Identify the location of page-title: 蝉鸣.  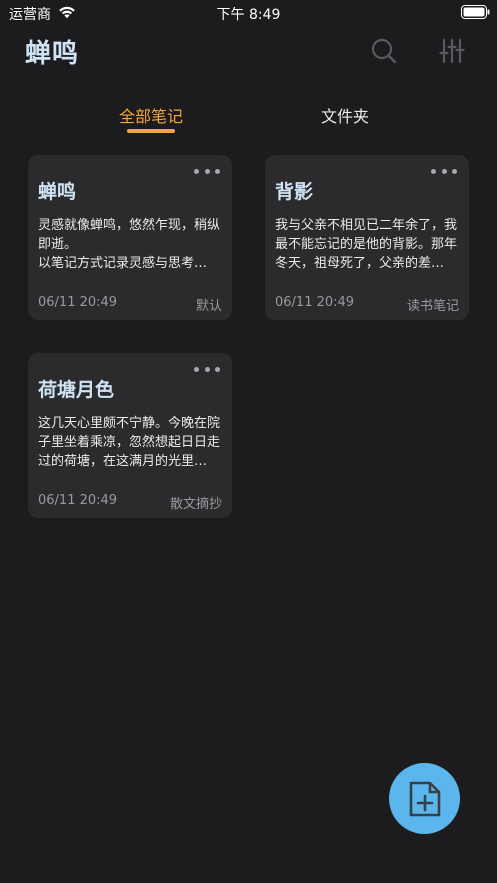
(52, 54).